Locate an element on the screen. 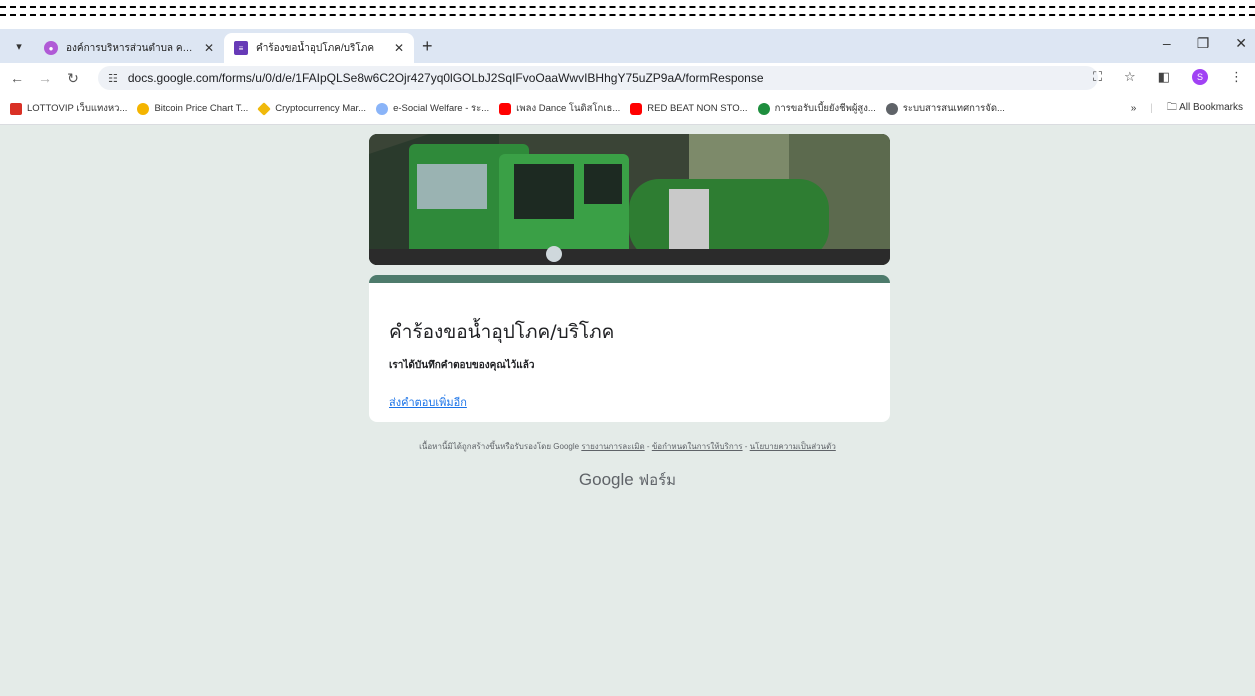 This screenshot has height=696, width=1255. form-title: คำร้องขอน้ำอุปโภค/บริโภค is located at coordinates (502, 332).